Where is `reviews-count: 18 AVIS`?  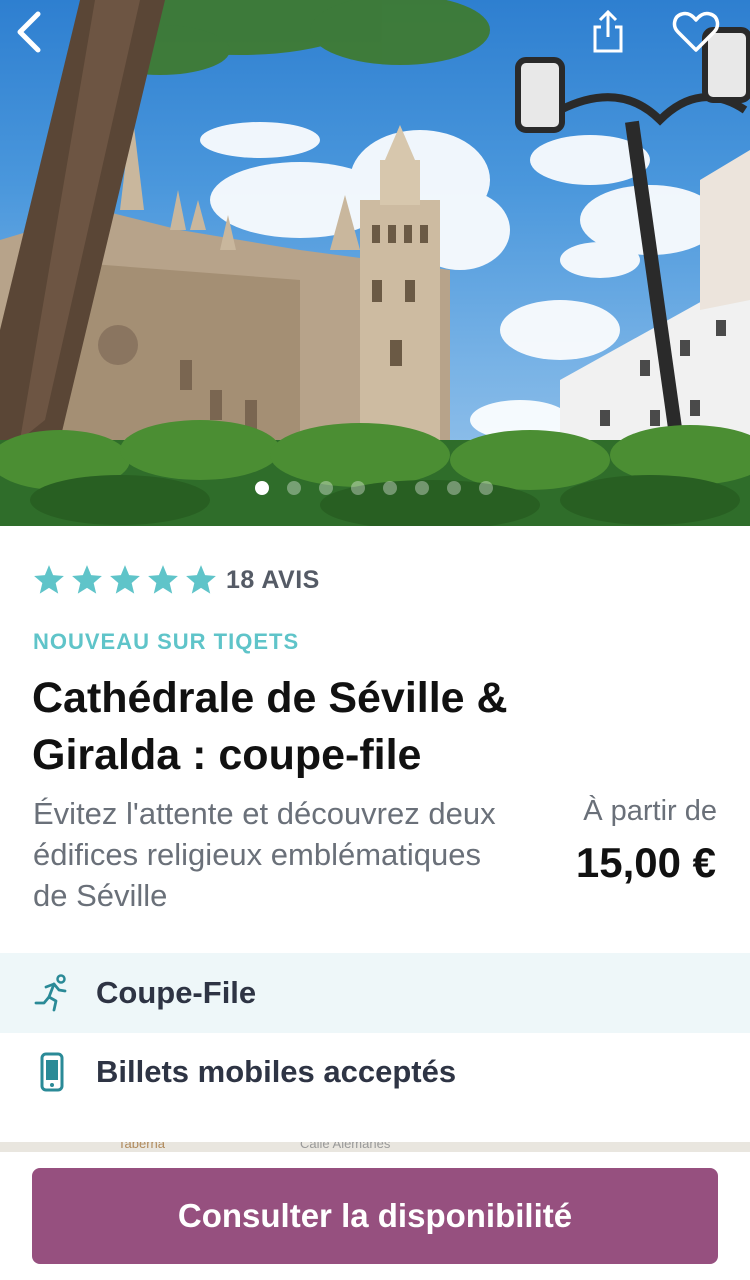 reviews-count: 18 AVIS is located at coordinates (273, 580).